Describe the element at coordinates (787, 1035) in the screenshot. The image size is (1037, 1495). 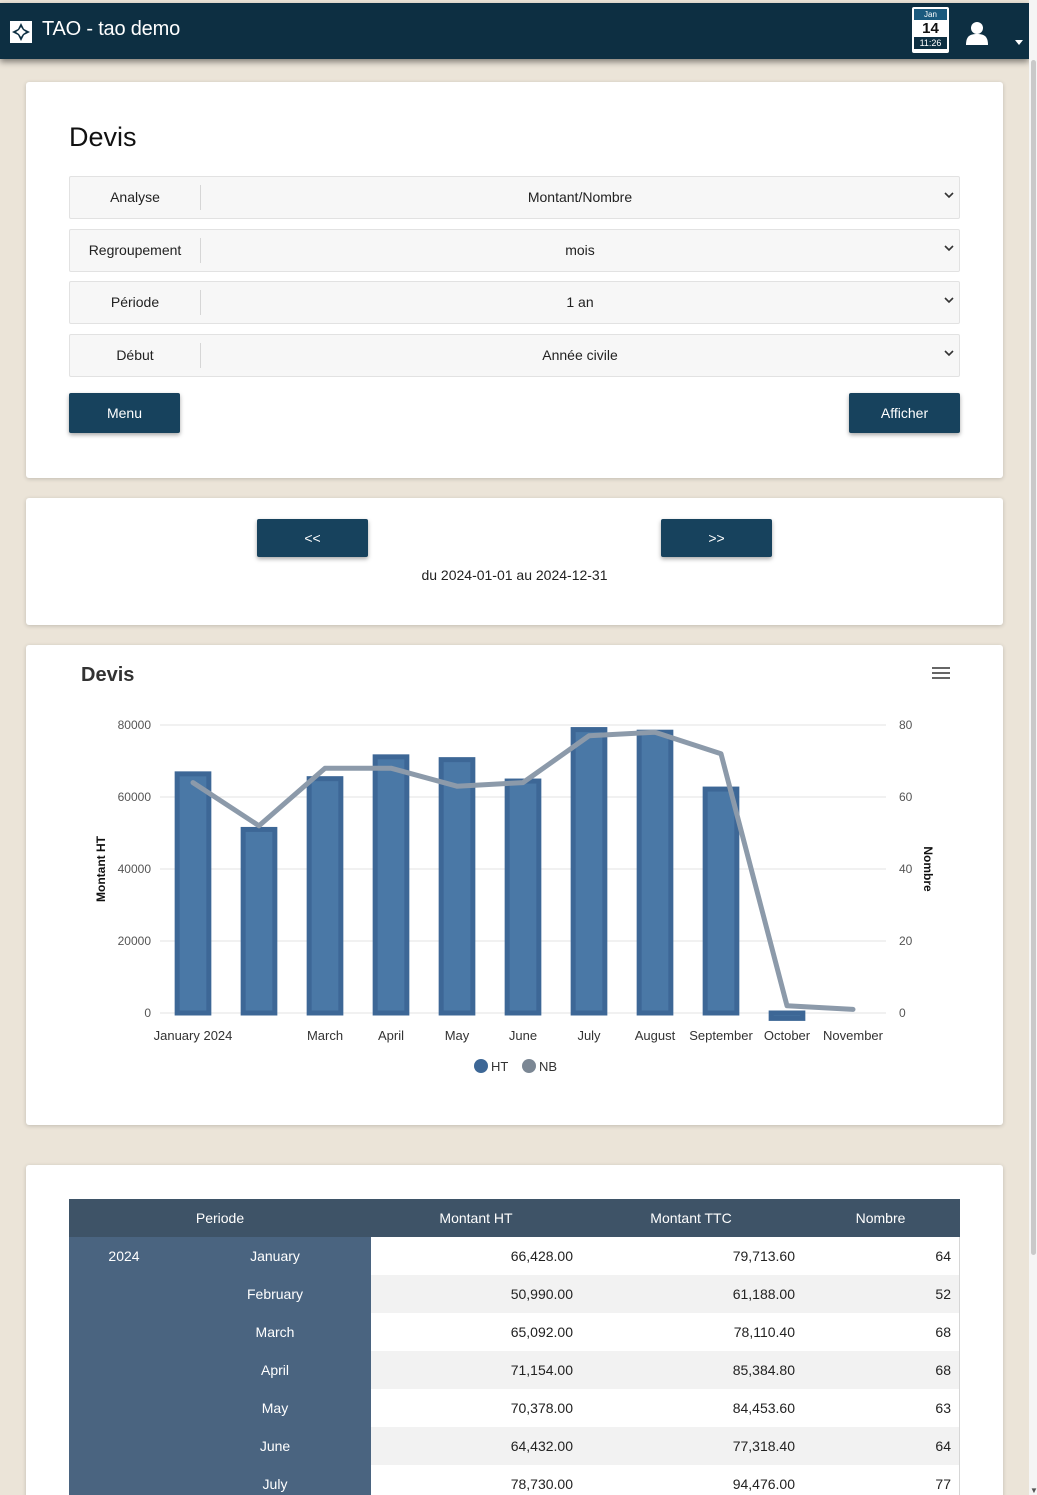
I see `x-tick-label: October` at that location.